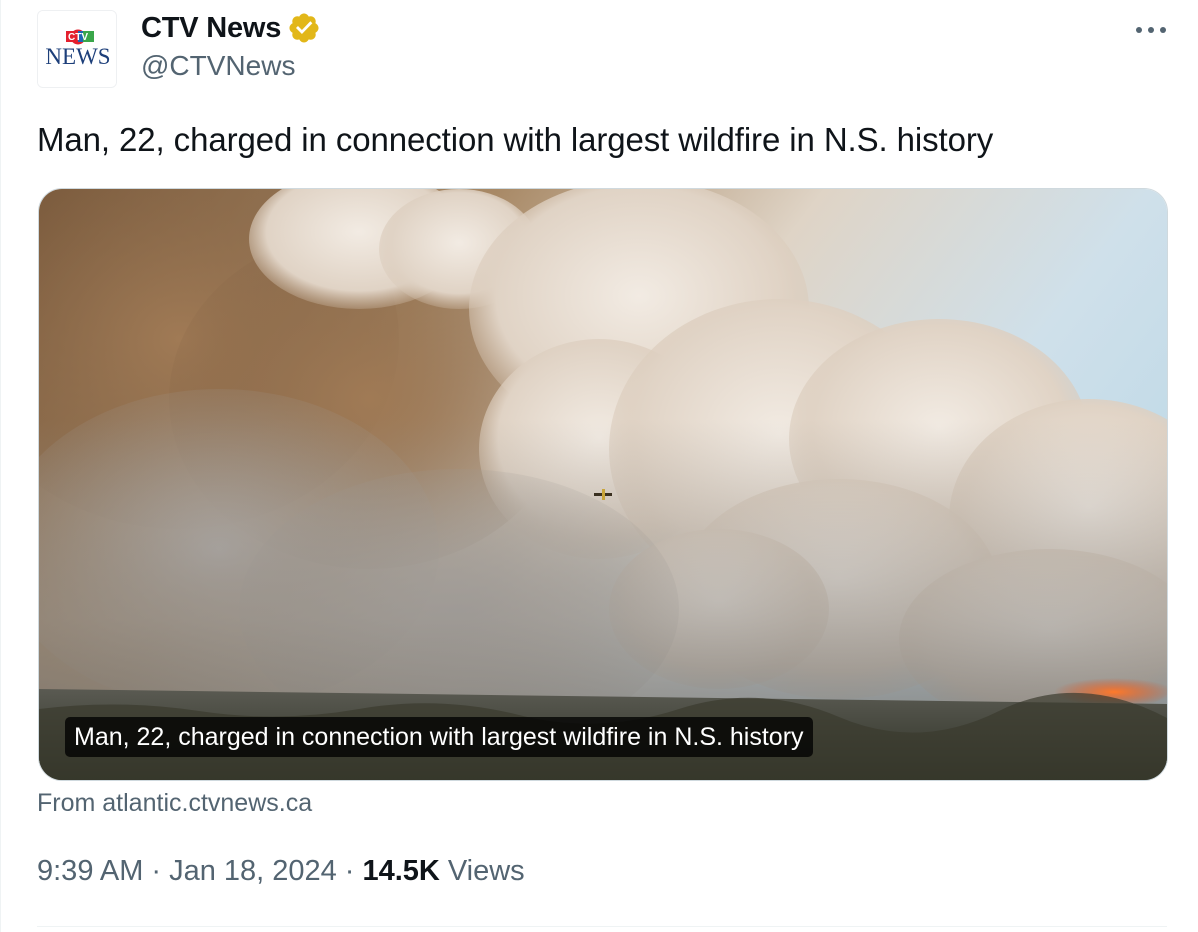 This screenshot has height=932, width=1198. What do you see at coordinates (253, 871) in the screenshot?
I see `tweet-date: Jan 18, 2024` at bounding box center [253, 871].